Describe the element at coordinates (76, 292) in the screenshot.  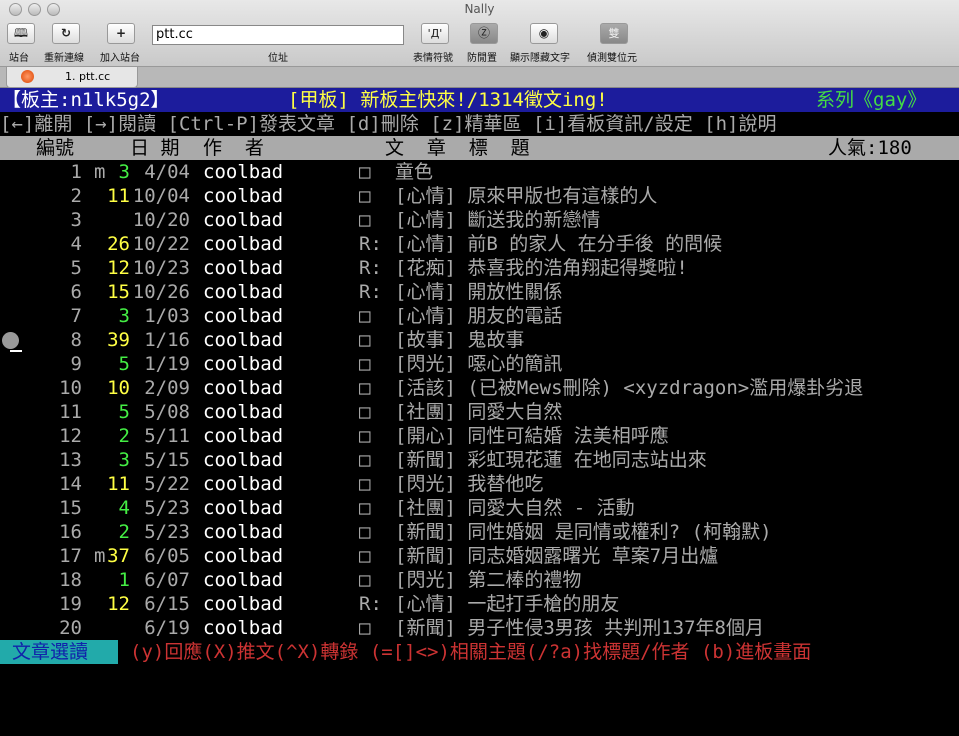
I see `article-number: 6` at that location.